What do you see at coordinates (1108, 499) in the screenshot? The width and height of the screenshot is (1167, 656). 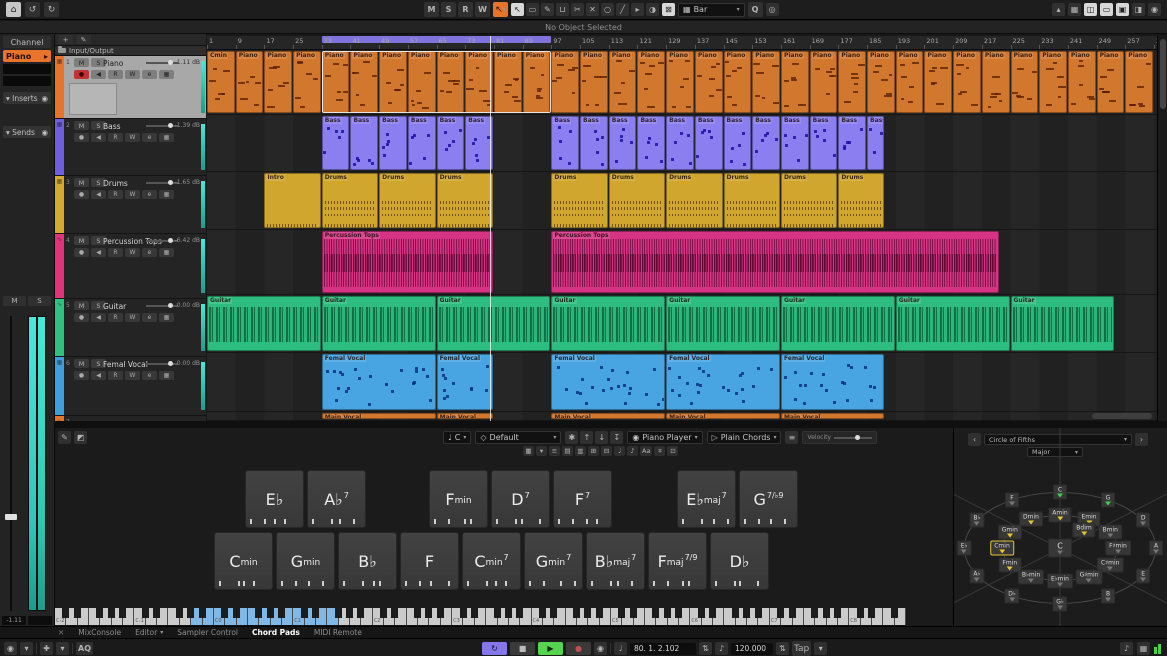 I see `circle-node-G: G` at bounding box center [1108, 499].